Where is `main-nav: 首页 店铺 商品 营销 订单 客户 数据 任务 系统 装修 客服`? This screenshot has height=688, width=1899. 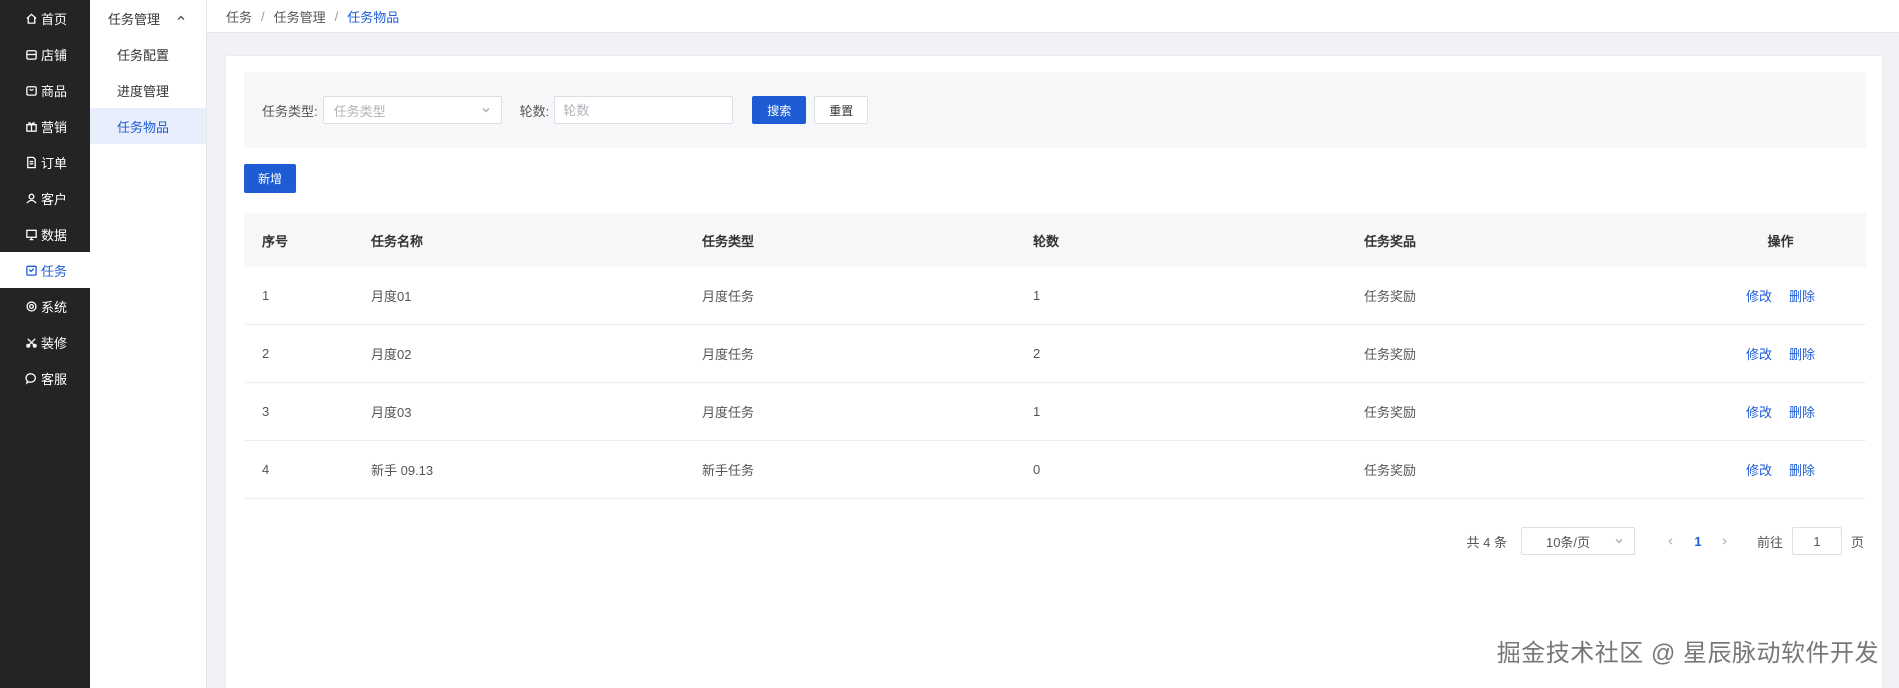
main-nav: 首页 店铺 商品 营销 订单 客户 数据 任务 系统 装修 客服 is located at coordinates (45, 344).